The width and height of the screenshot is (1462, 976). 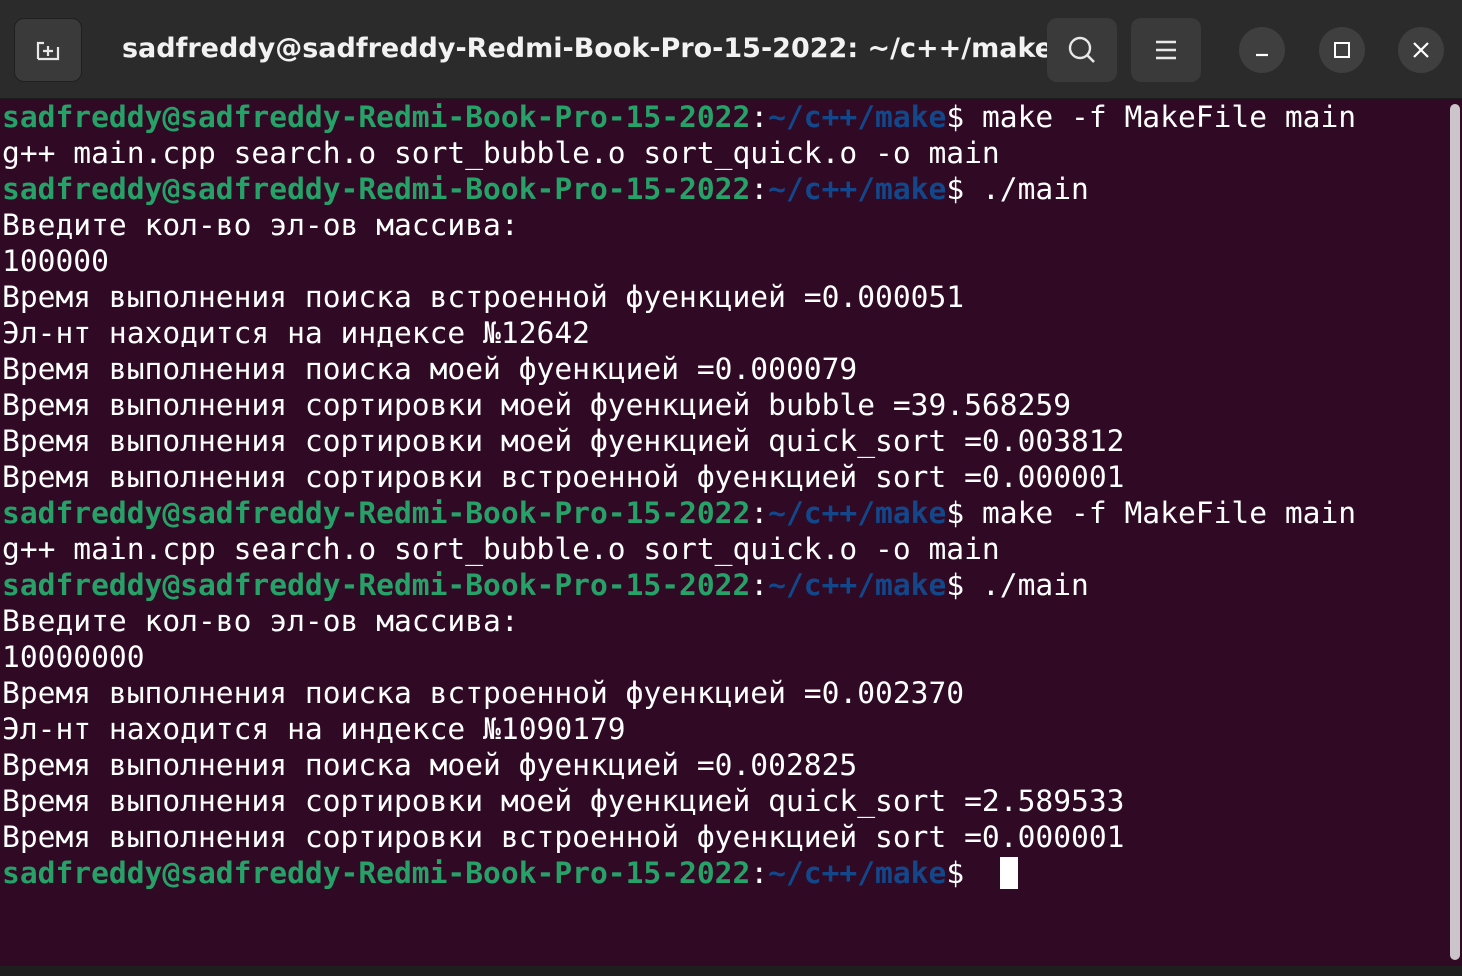 I want to click on output-text: 100000, so click(x=55, y=261).